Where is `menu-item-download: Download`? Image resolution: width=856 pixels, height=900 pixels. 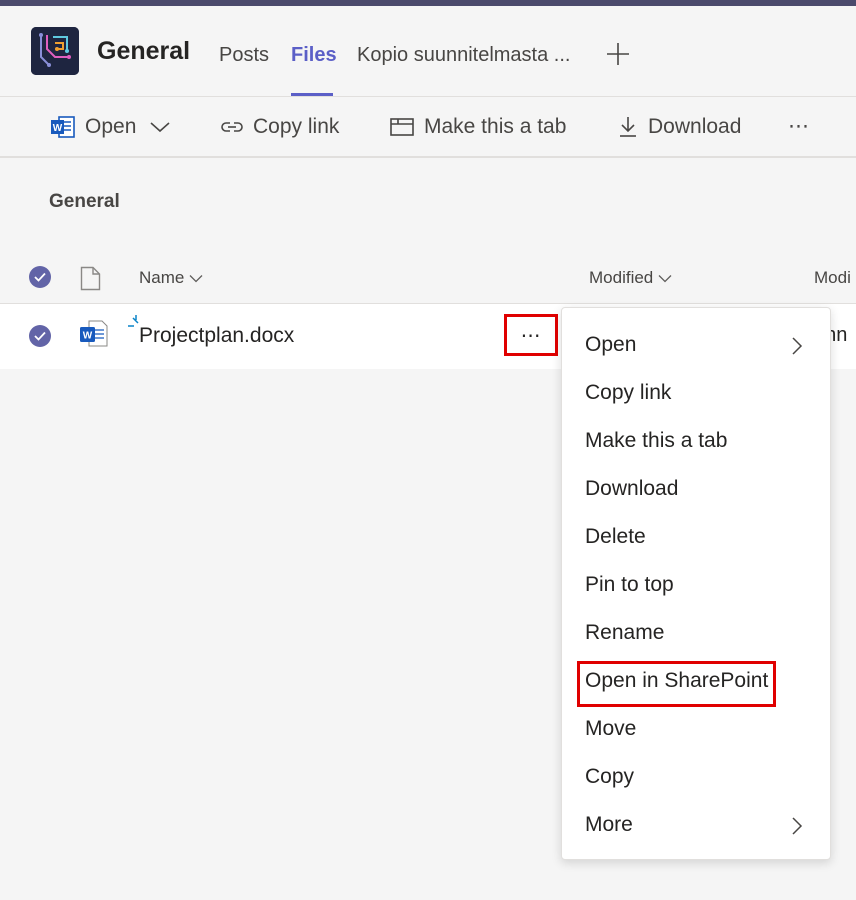 menu-item-download: Download is located at coordinates (696, 489).